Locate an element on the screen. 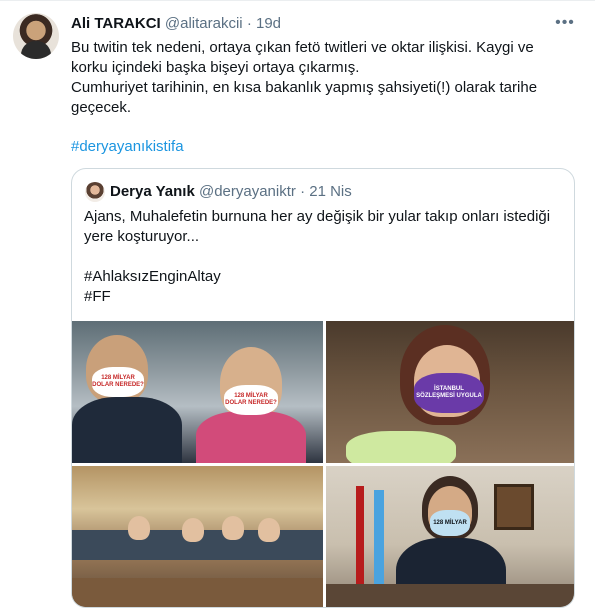  tweet-header: Ali TARAKCI @alitarakcii · 19d is located at coordinates (176, 24).